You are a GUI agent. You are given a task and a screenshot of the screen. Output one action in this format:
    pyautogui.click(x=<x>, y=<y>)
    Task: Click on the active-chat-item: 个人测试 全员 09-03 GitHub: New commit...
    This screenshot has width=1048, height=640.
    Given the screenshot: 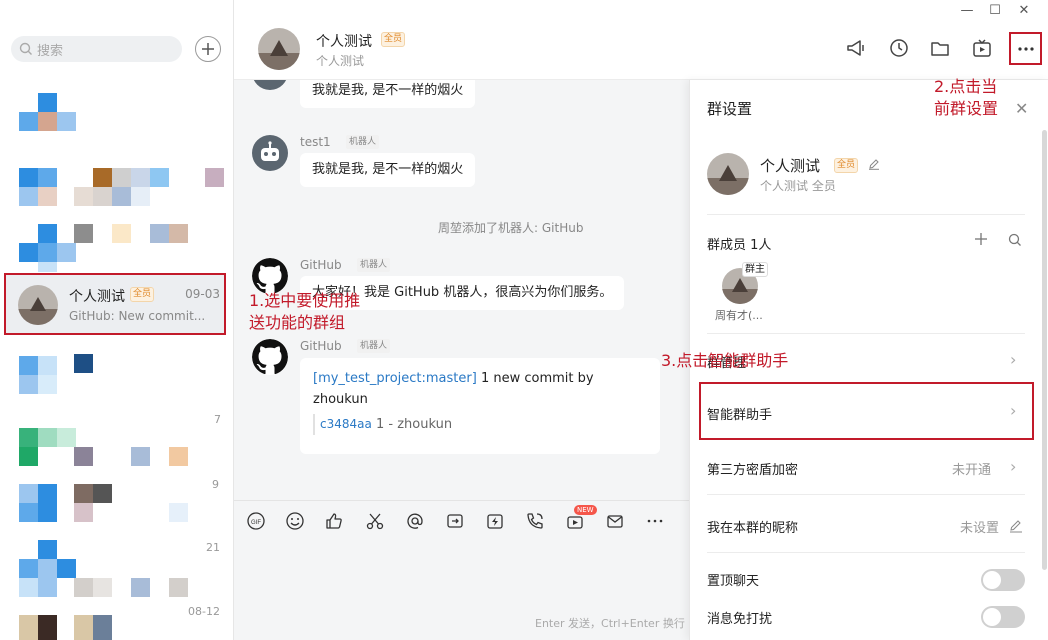 What is the action you would take?
    pyautogui.click(x=115, y=304)
    